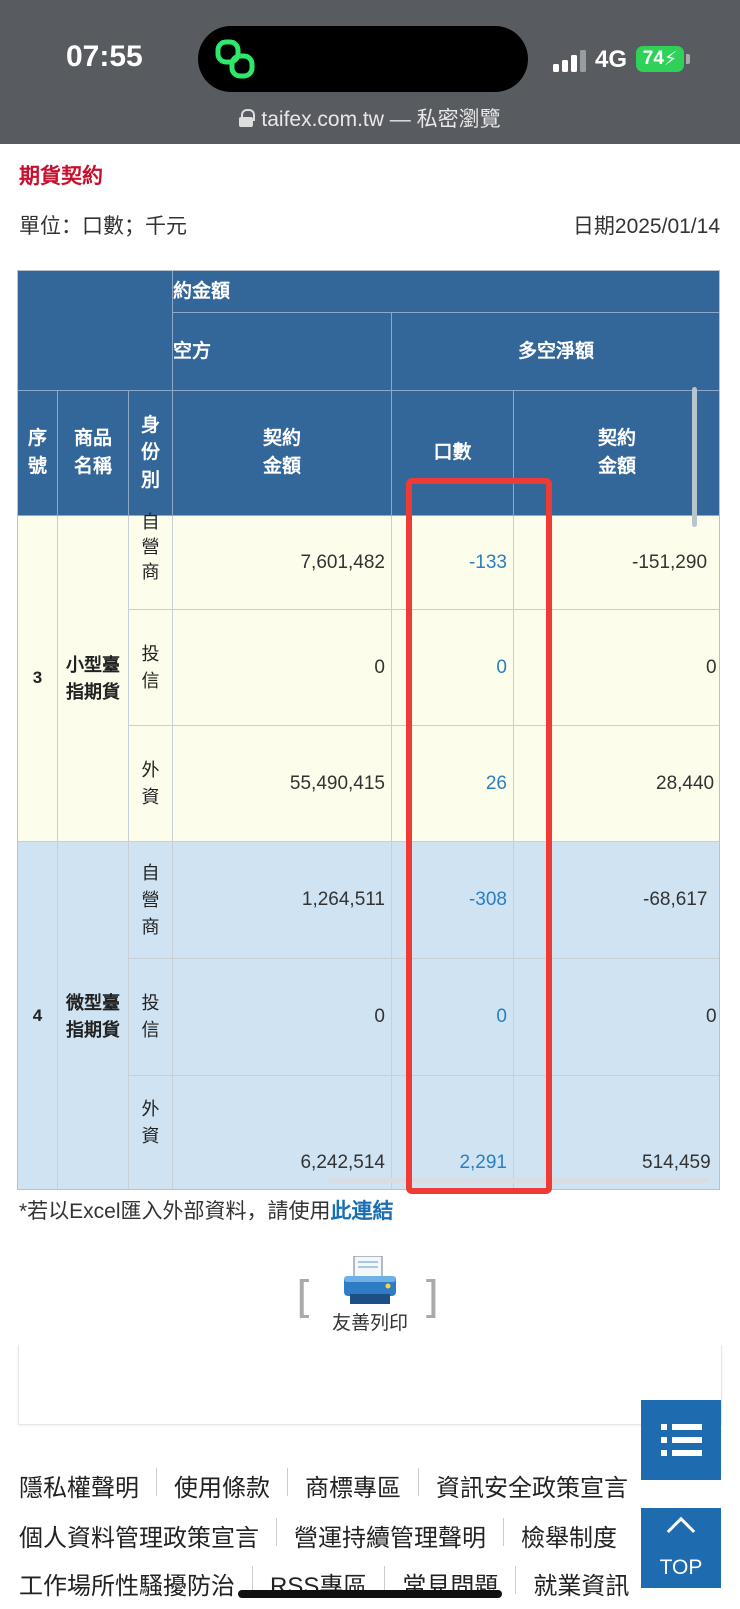 This screenshot has height=1609, width=740. What do you see at coordinates (282, 1132) in the screenshot?
I see `short-amount-cell: 6,242,514` at bounding box center [282, 1132].